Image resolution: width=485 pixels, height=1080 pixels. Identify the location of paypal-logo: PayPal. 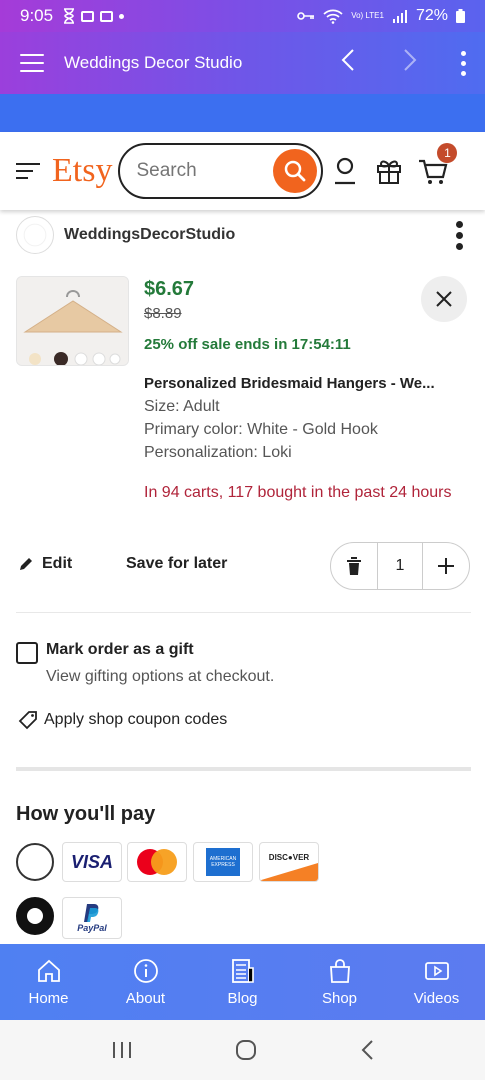
(92, 928).